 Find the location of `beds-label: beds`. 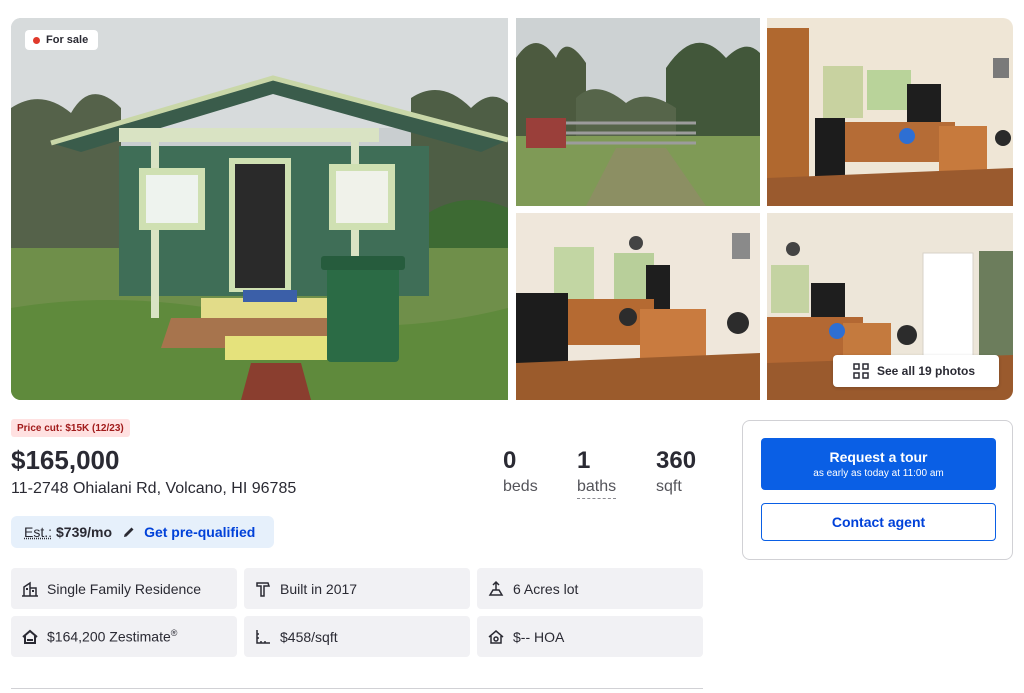

beds-label: beds is located at coordinates (520, 486).